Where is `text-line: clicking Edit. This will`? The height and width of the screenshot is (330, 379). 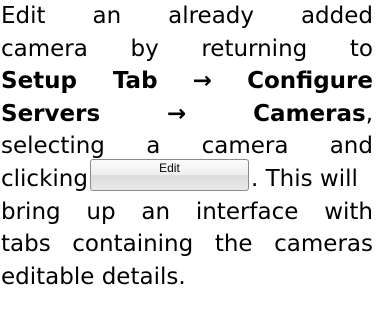
text-line: clicking Edit. This will is located at coordinates (187, 177).